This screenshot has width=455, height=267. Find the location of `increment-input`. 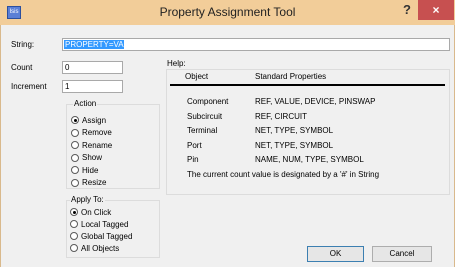

increment-input is located at coordinates (92, 86).